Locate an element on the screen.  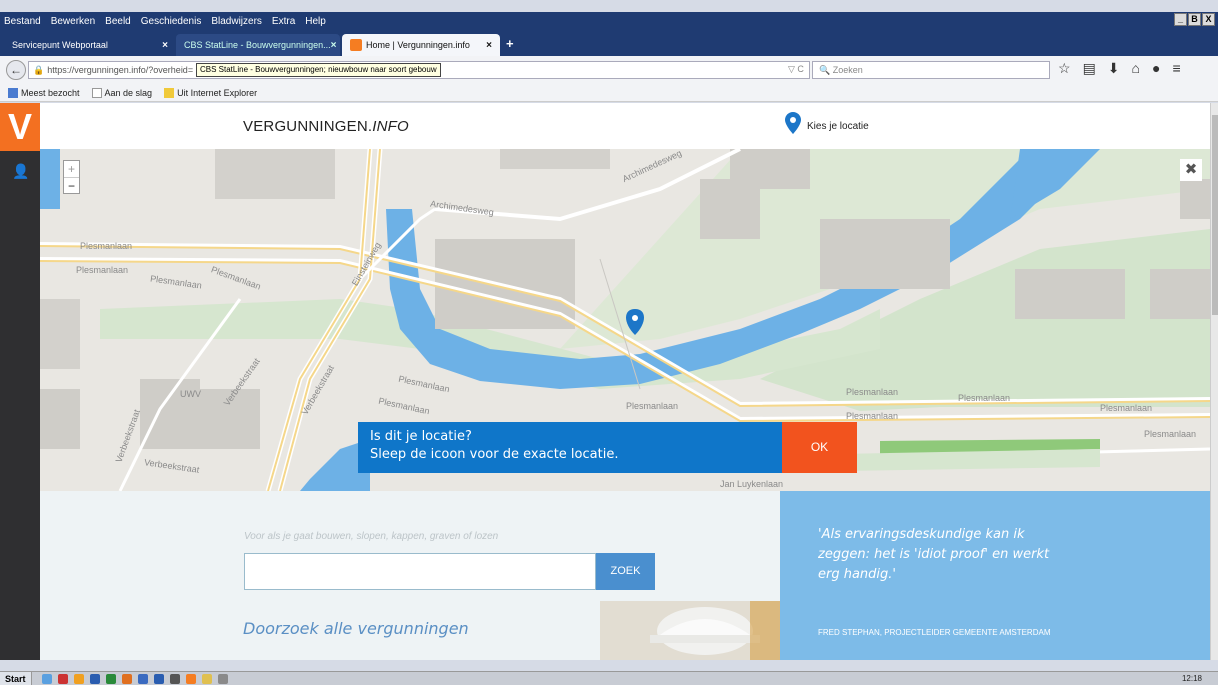
map-label: UWV is located at coordinates (190, 394).